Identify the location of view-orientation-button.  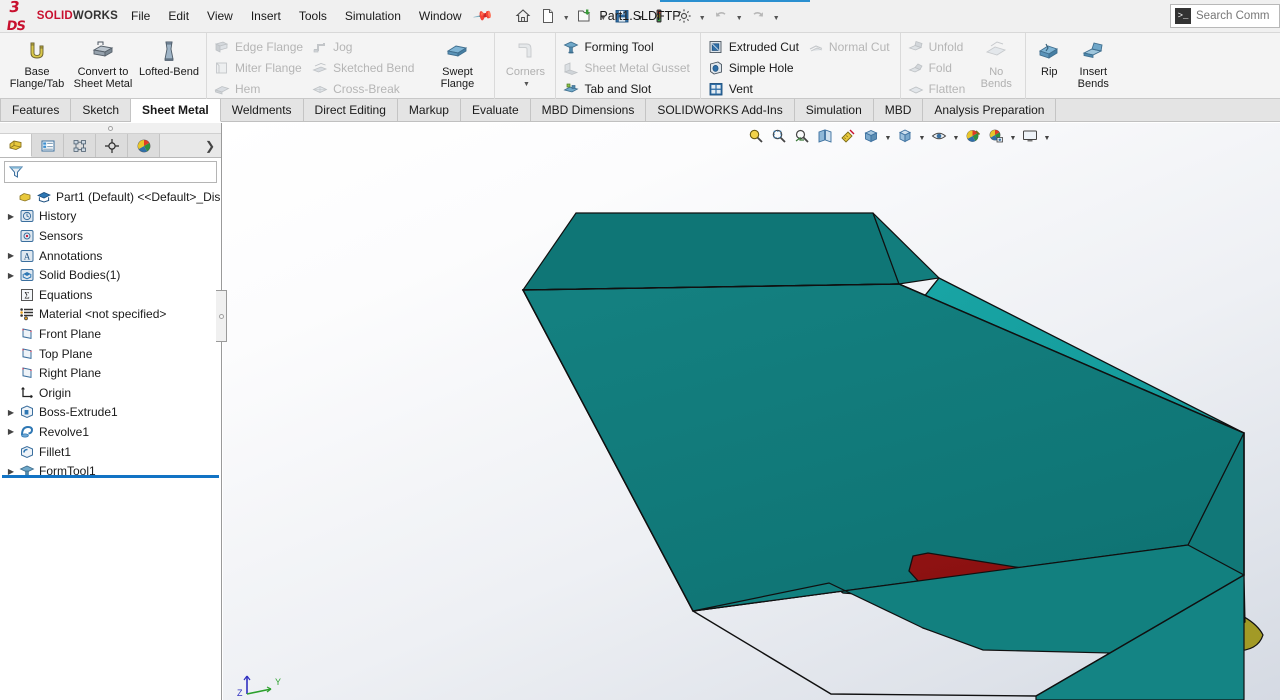
(871, 136).